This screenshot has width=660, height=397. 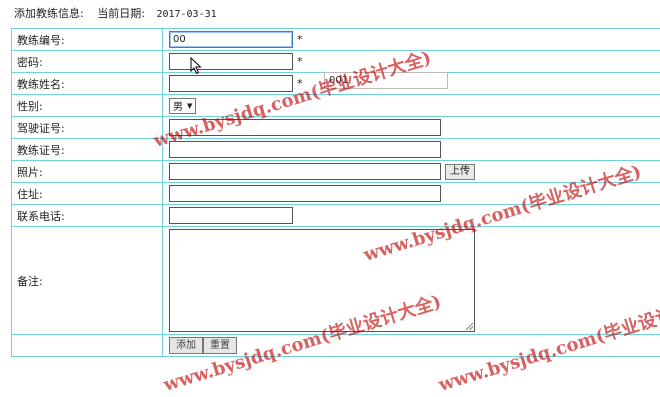 What do you see at coordinates (336, 84) in the screenshot?
I see `row-coach-name: 教练姓名: *` at bounding box center [336, 84].